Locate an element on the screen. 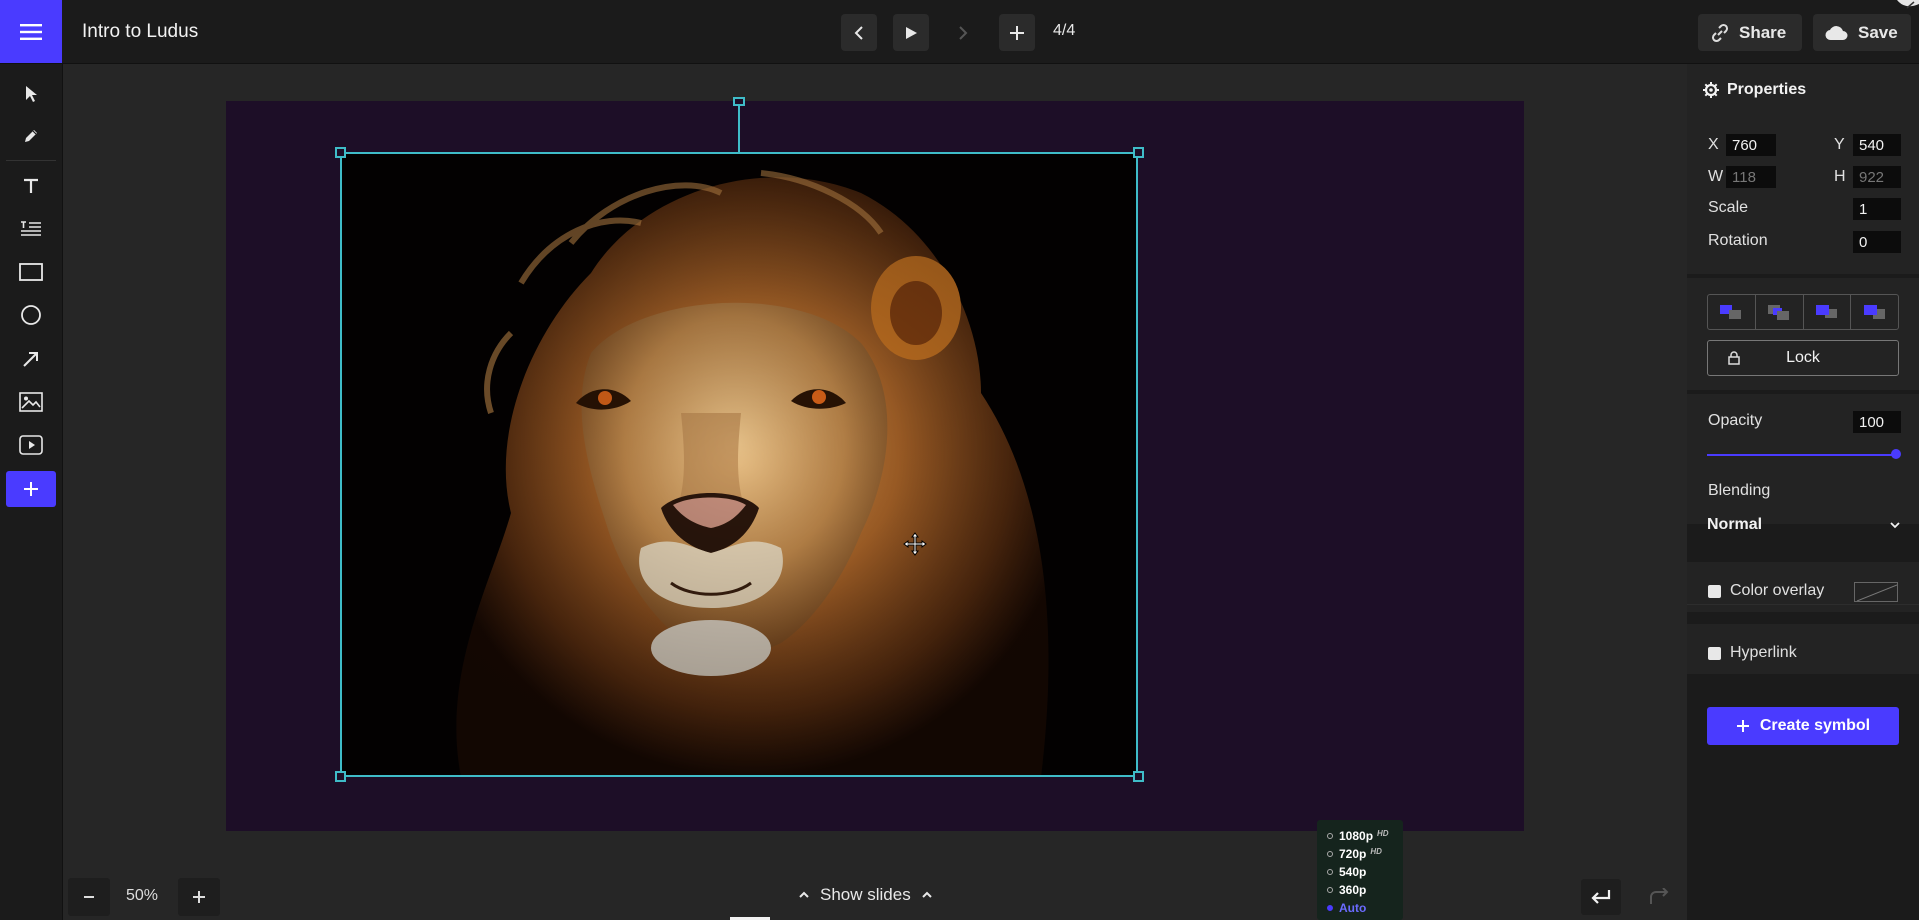 This screenshot has width=1919, height=920. blending-select: Normal is located at coordinates (1804, 525).